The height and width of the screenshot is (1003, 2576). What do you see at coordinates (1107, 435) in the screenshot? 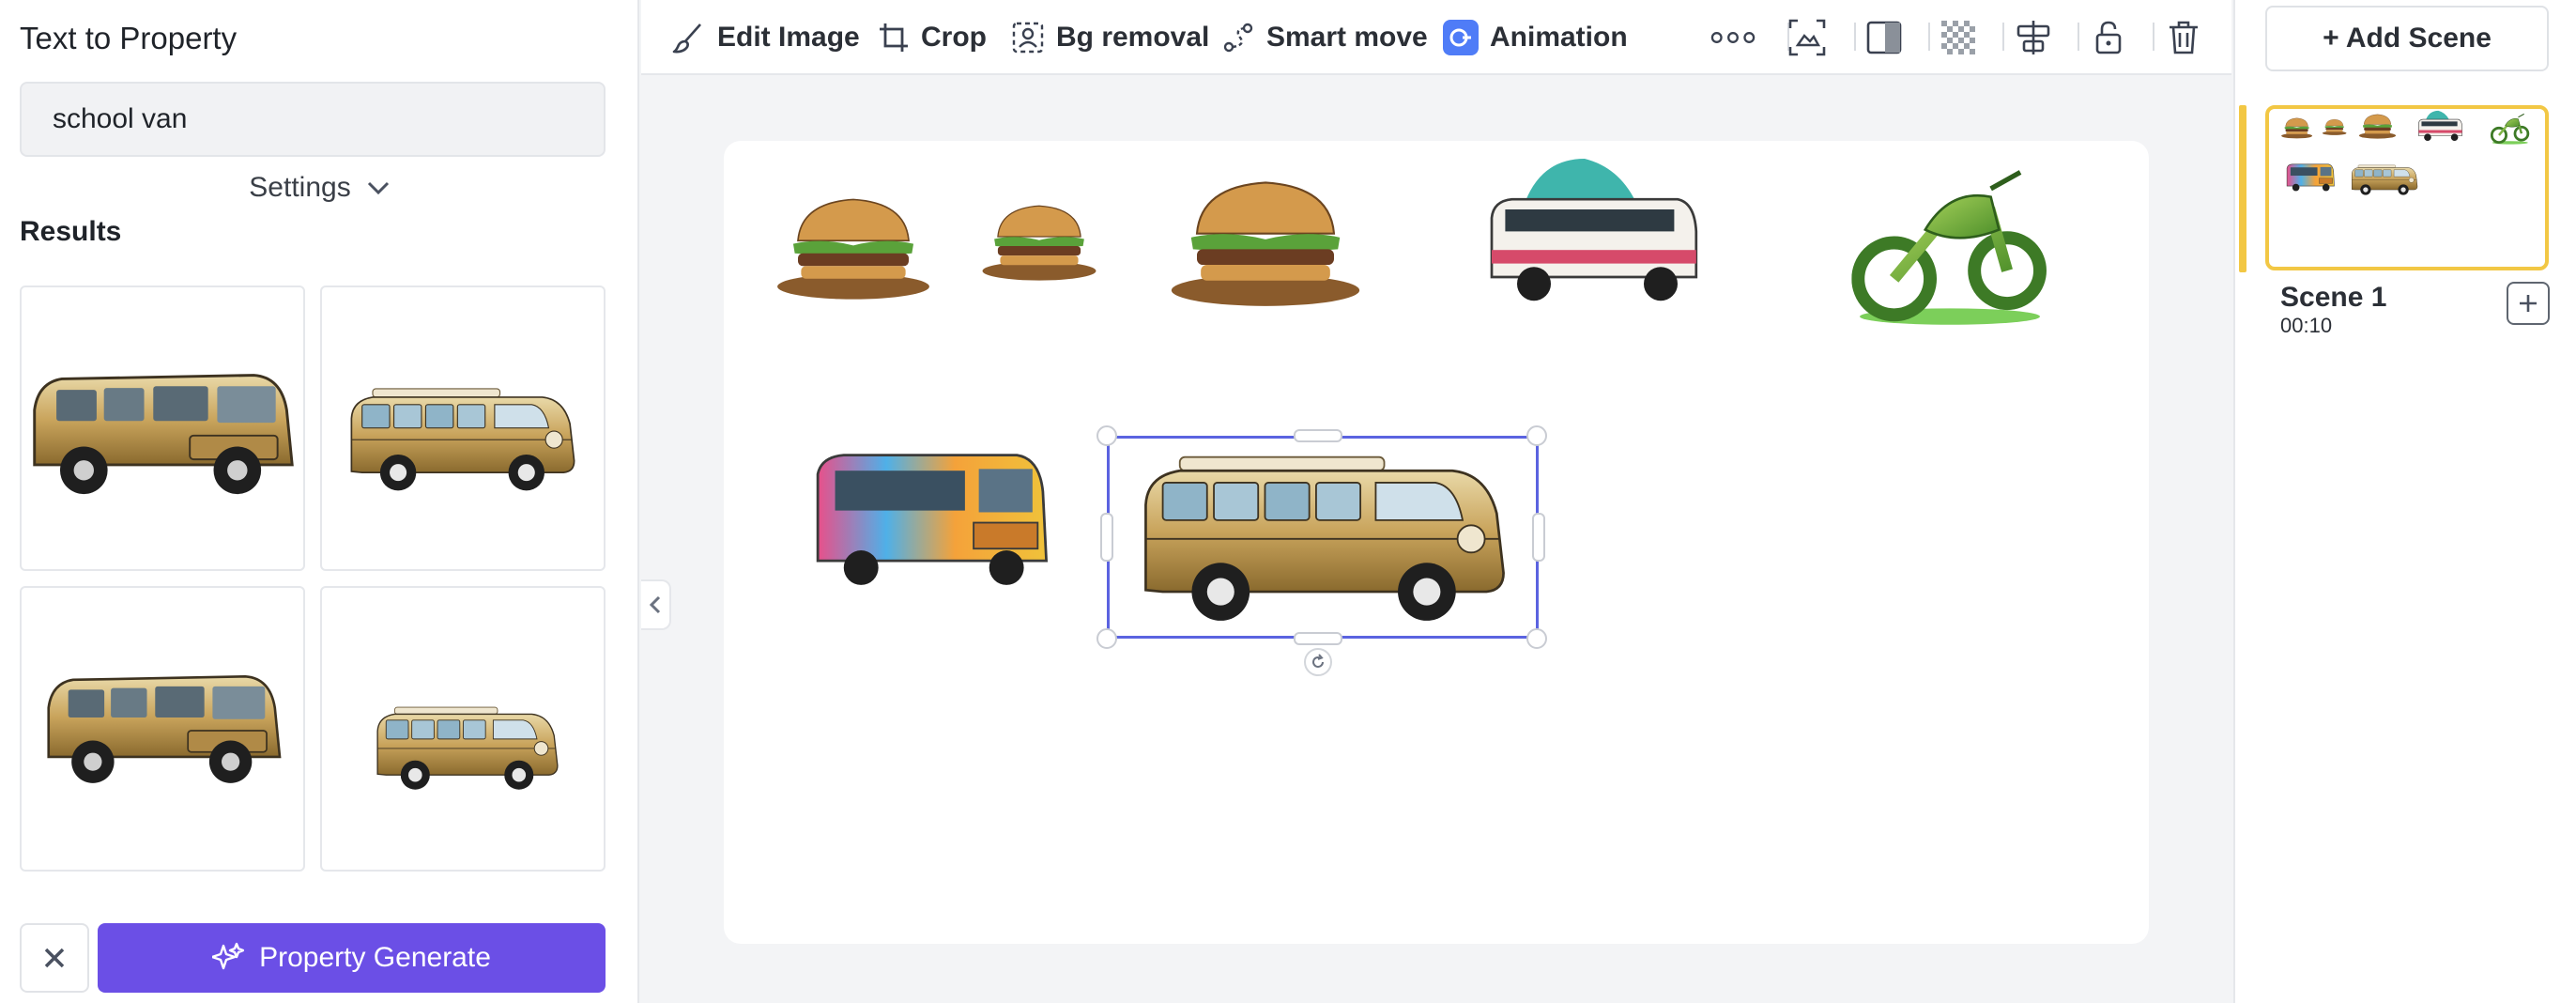
I see `resize-handle-top-left` at bounding box center [1107, 435].